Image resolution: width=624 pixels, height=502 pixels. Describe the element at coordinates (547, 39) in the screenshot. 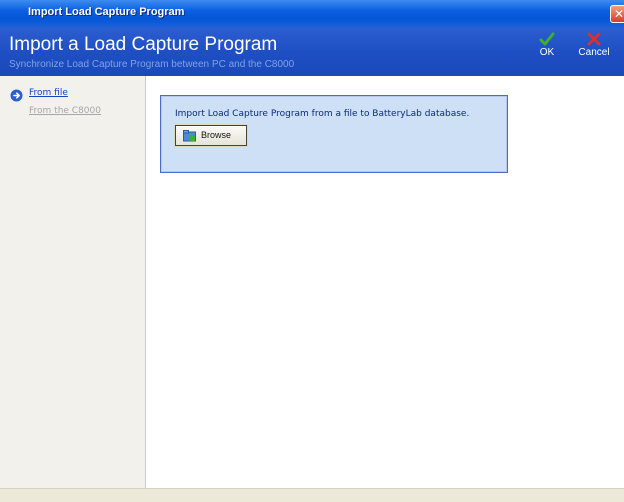

I see `green-check-icon` at that location.